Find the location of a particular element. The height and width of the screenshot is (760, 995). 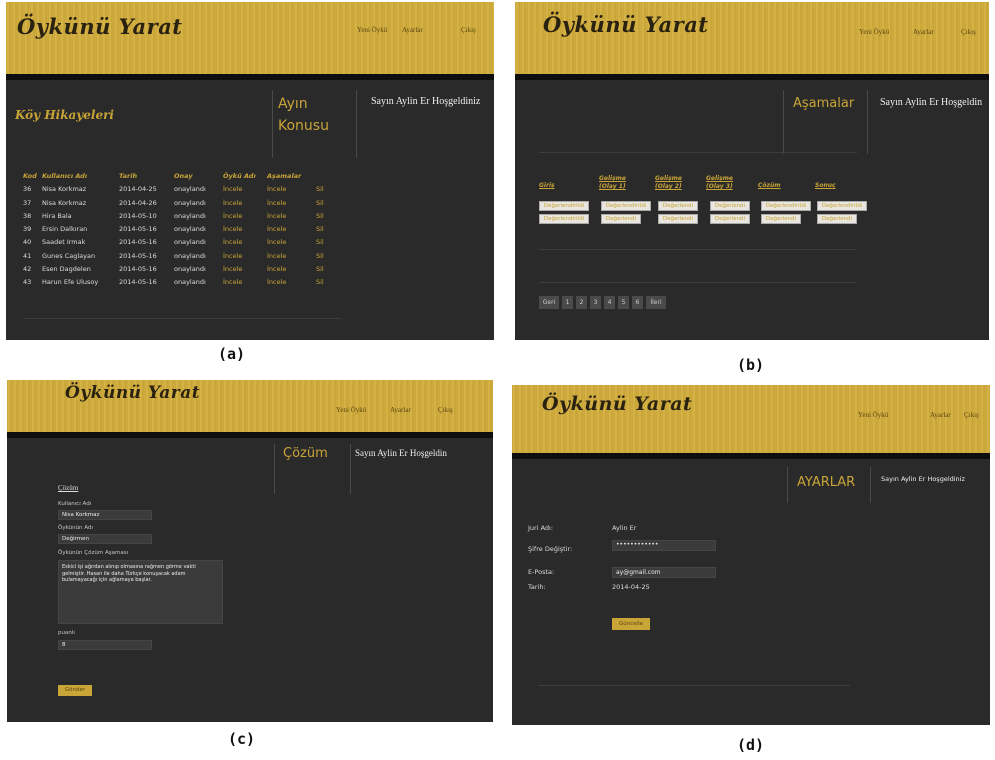

row-username: Esen Dagdelen is located at coordinates (66, 269).